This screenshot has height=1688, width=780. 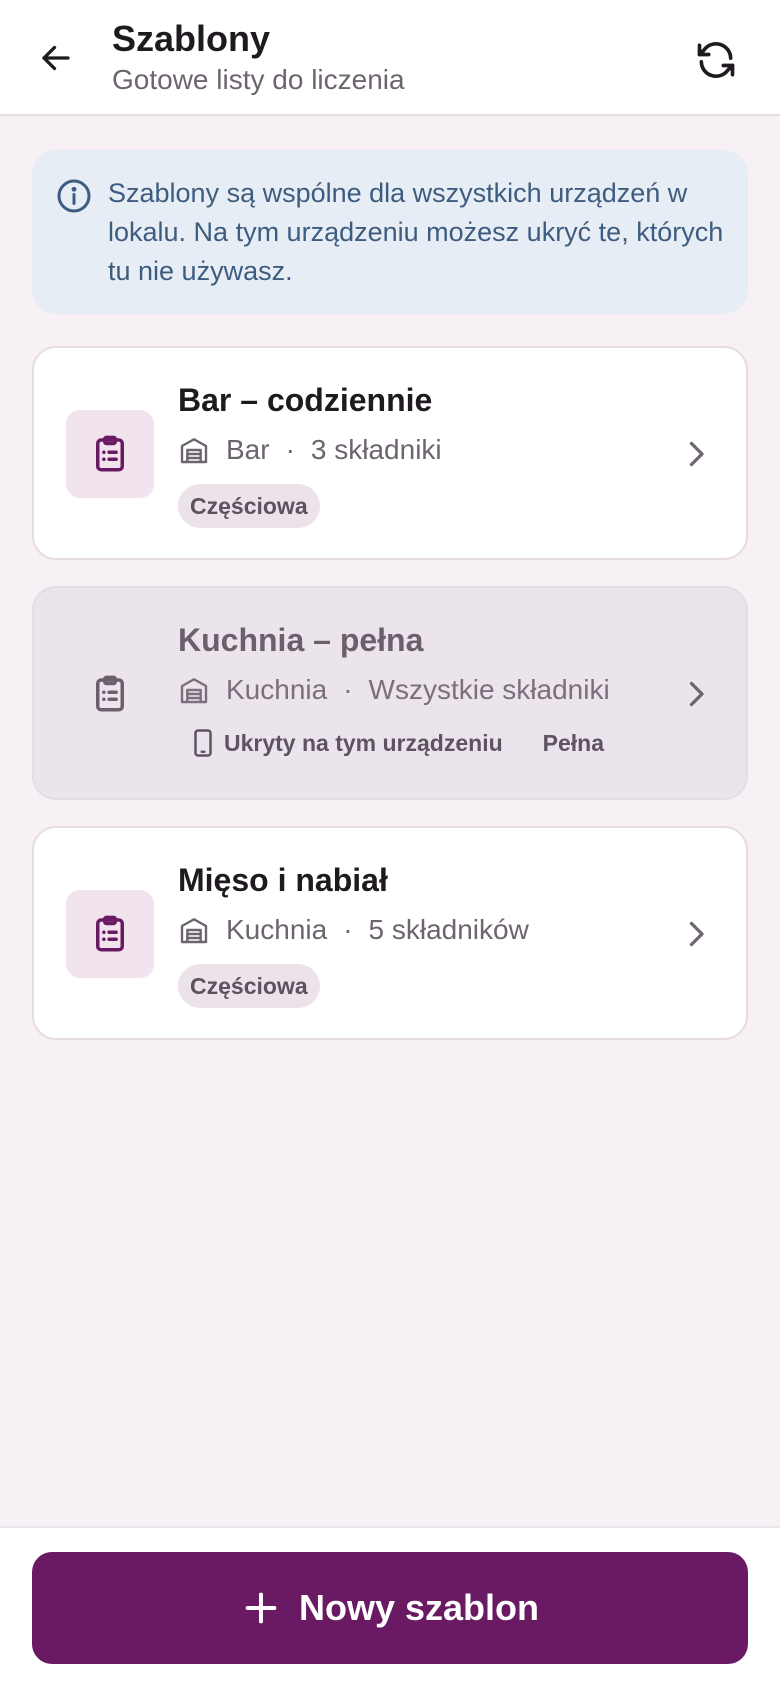 What do you see at coordinates (419, 1607) in the screenshot?
I see `new-template-label: Nowy szablon` at bounding box center [419, 1607].